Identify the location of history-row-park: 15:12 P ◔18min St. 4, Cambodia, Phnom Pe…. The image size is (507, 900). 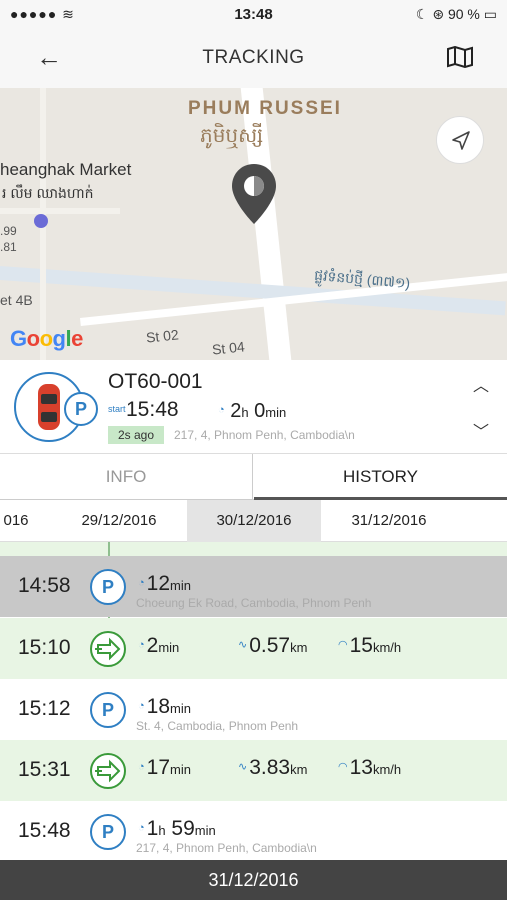
(253, 709).